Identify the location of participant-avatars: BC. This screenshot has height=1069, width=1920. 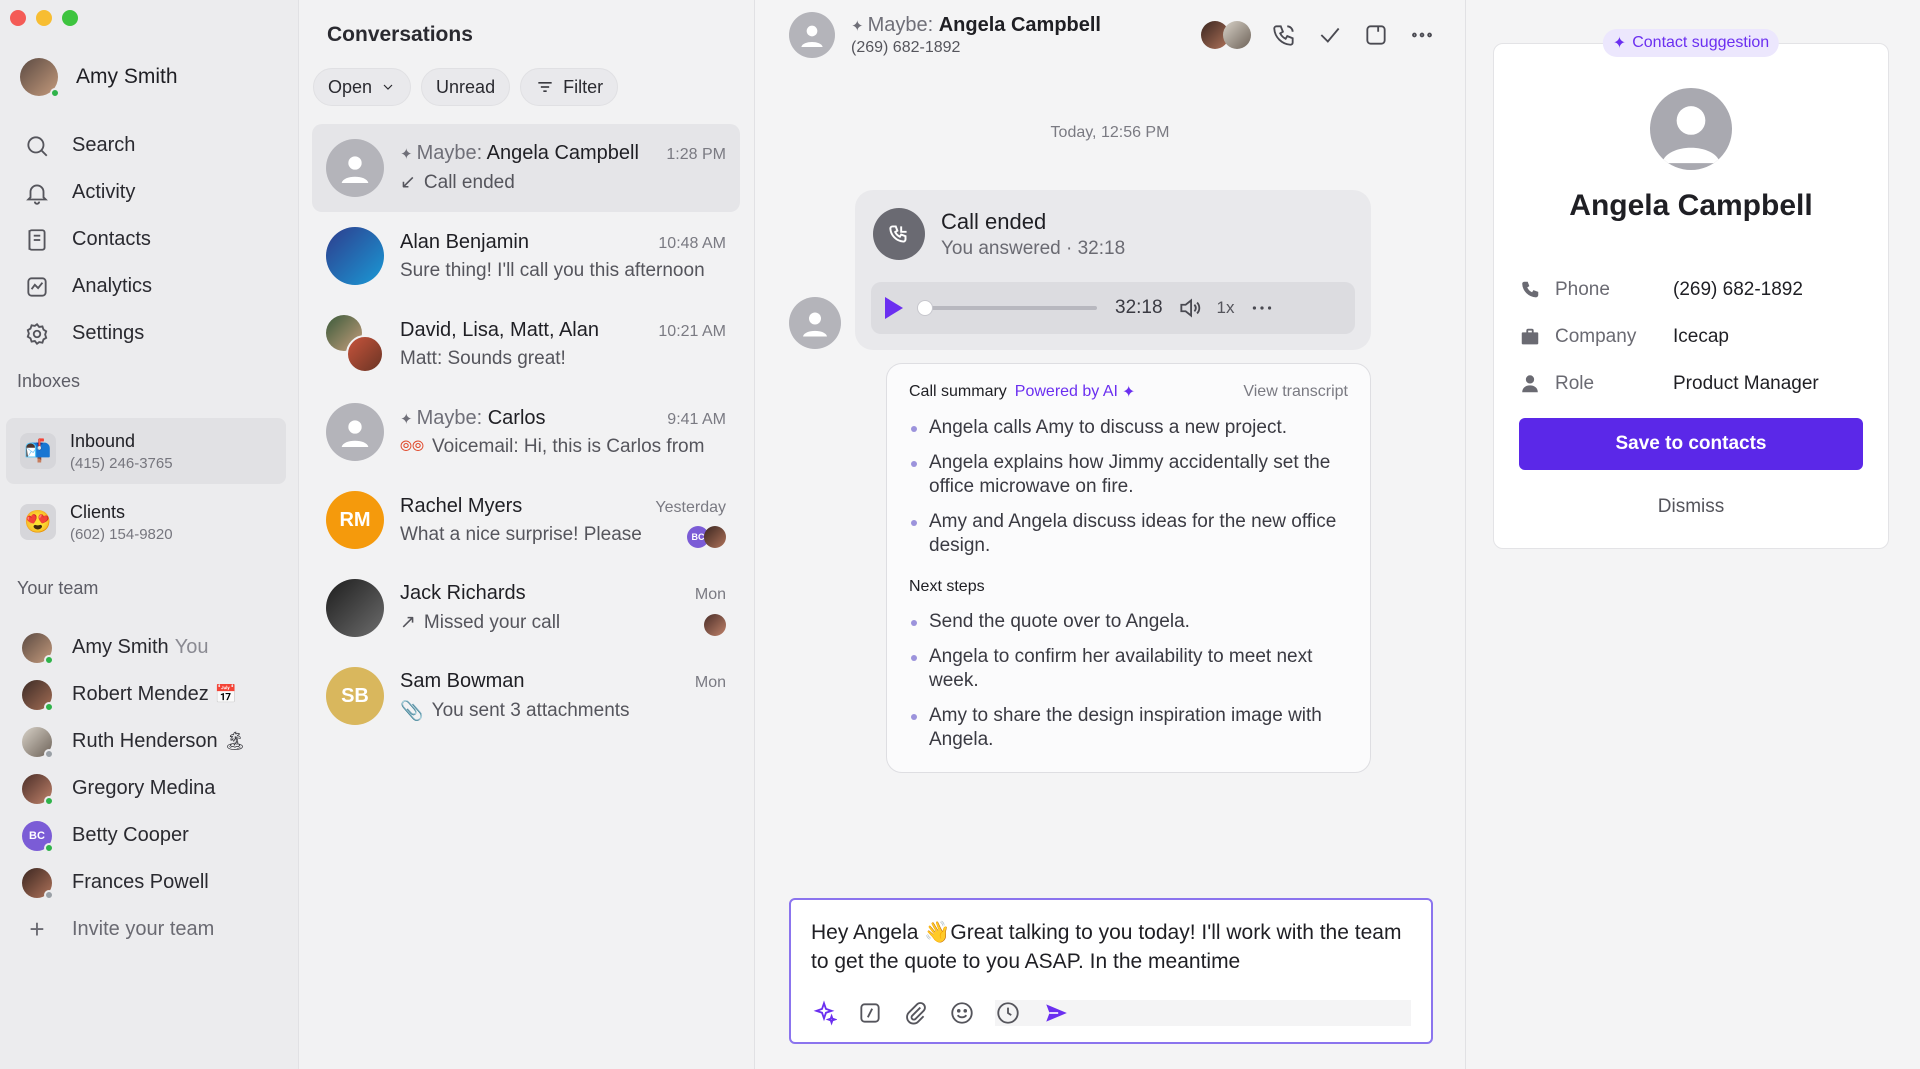
(706, 537).